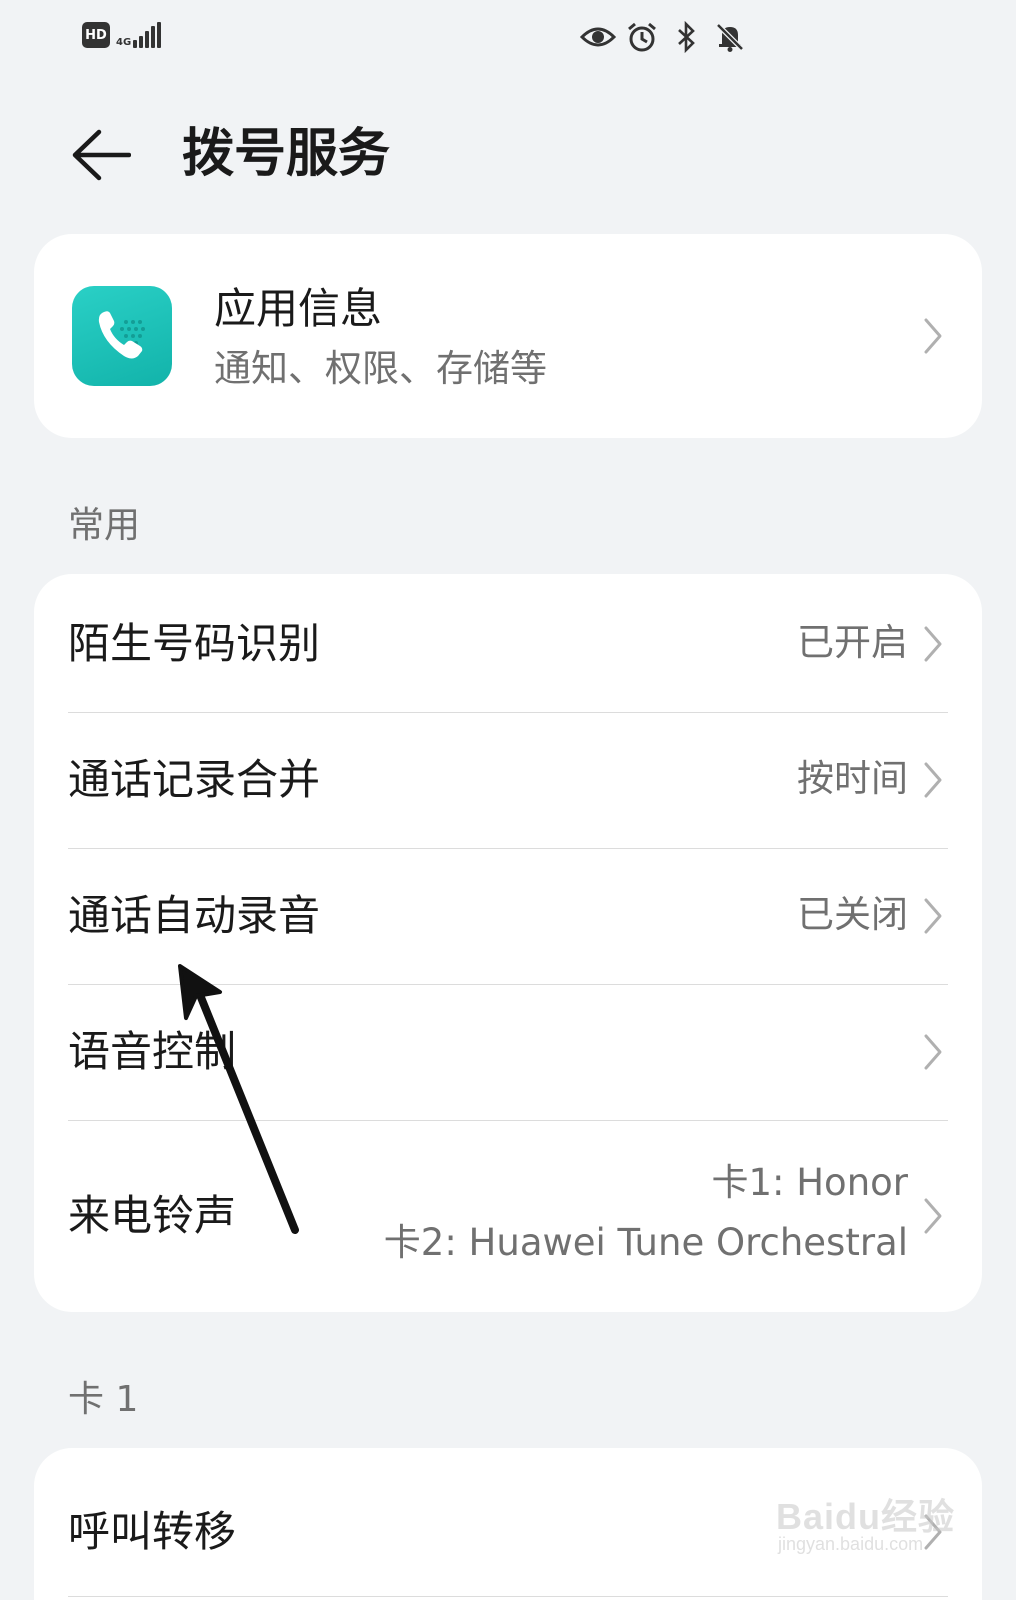 This screenshot has width=1016, height=1600. Describe the element at coordinates (851, 1544) in the screenshot. I see `watermark-sub: jingyan.baidu.com` at that location.